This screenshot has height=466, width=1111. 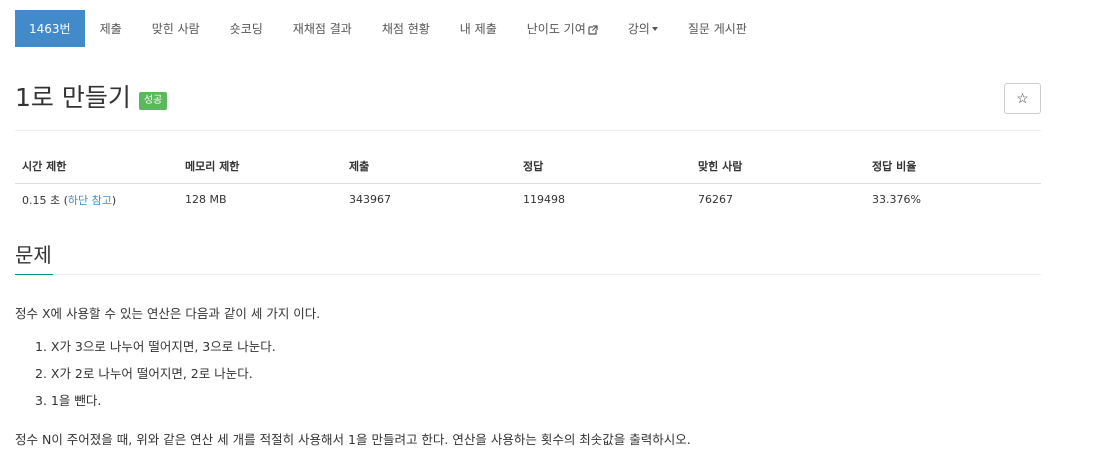 I want to click on nav-tab-short-coding: 숏코딩, so click(x=246, y=28).